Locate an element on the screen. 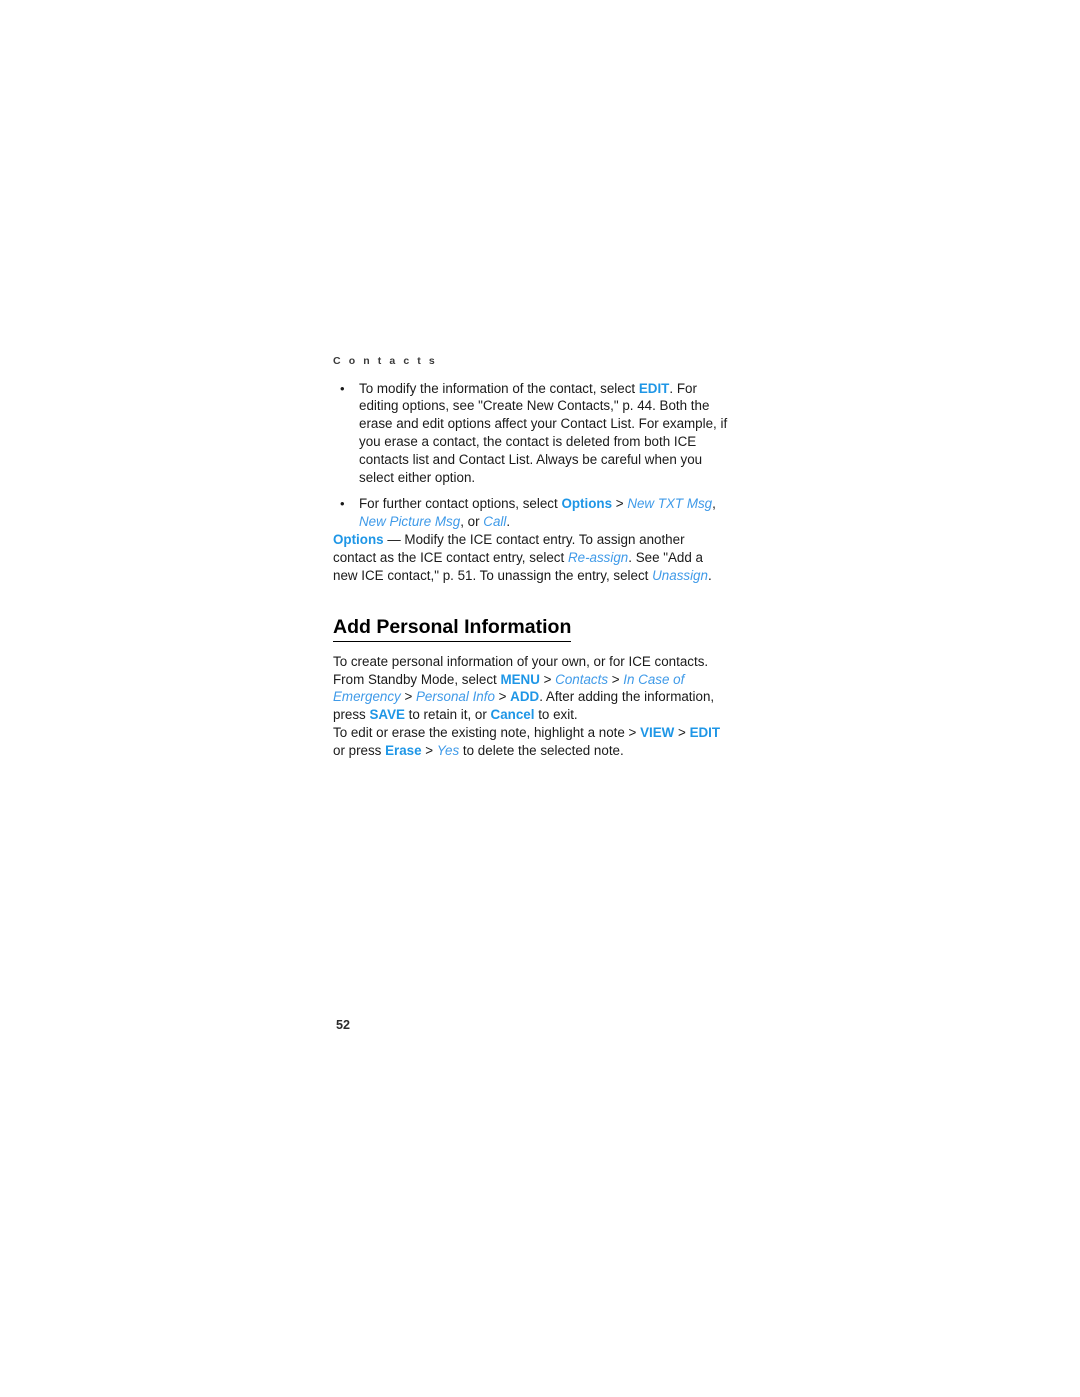 This screenshot has height=1397, width=1080. paragraph-text-part: to delete the selected note. is located at coordinates (541, 750).